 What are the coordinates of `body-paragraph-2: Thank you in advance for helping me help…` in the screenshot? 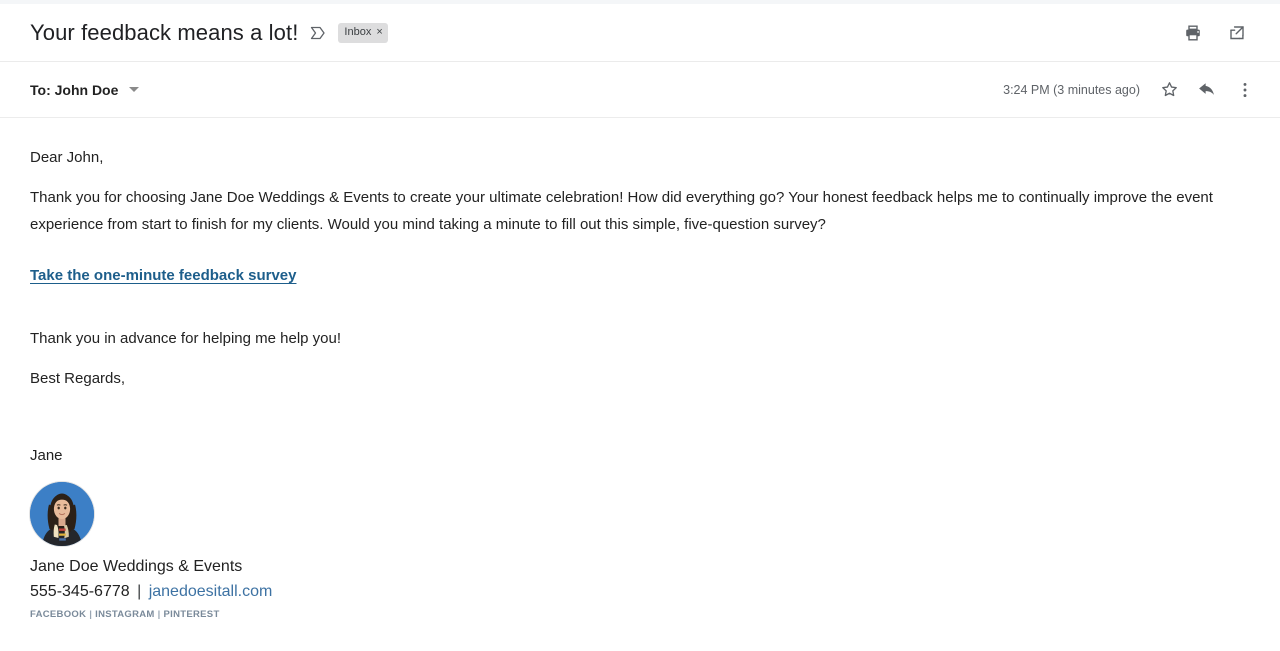 It's located at (186, 338).